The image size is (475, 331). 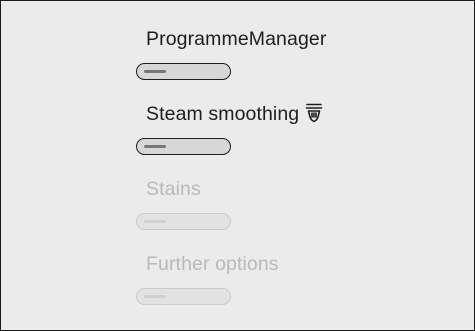 What do you see at coordinates (183, 146) in the screenshot?
I see `steam-smoothing-toggle` at bounding box center [183, 146].